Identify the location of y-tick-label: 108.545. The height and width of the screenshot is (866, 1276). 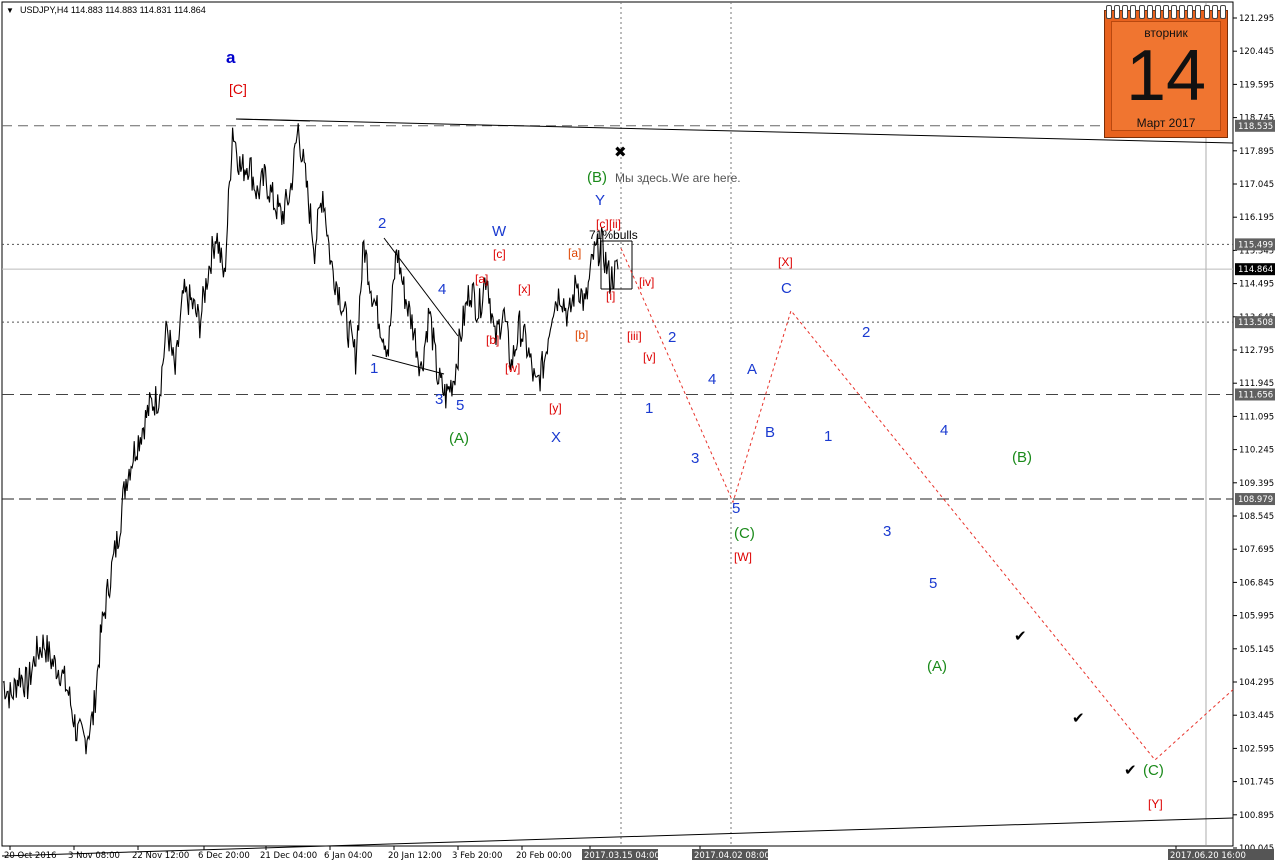
(1256, 517).